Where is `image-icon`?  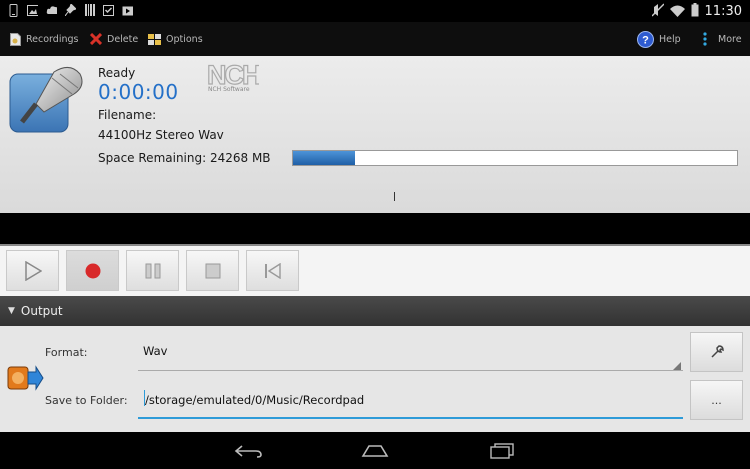
image-icon is located at coordinates (32, 10).